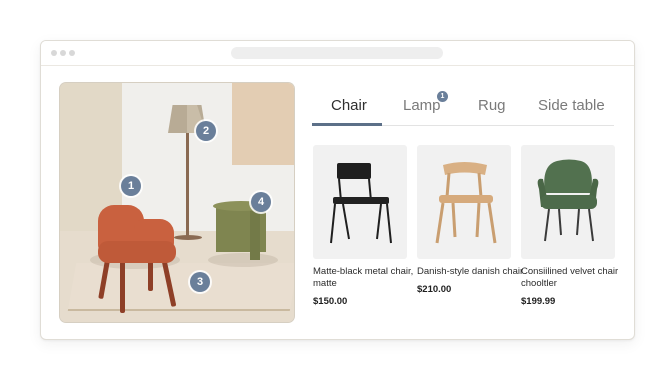 This screenshot has width=672, height=375. Describe the element at coordinates (368, 278) in the screenshot. I see `product-name: Matte-black metal chair, matte` at that location.